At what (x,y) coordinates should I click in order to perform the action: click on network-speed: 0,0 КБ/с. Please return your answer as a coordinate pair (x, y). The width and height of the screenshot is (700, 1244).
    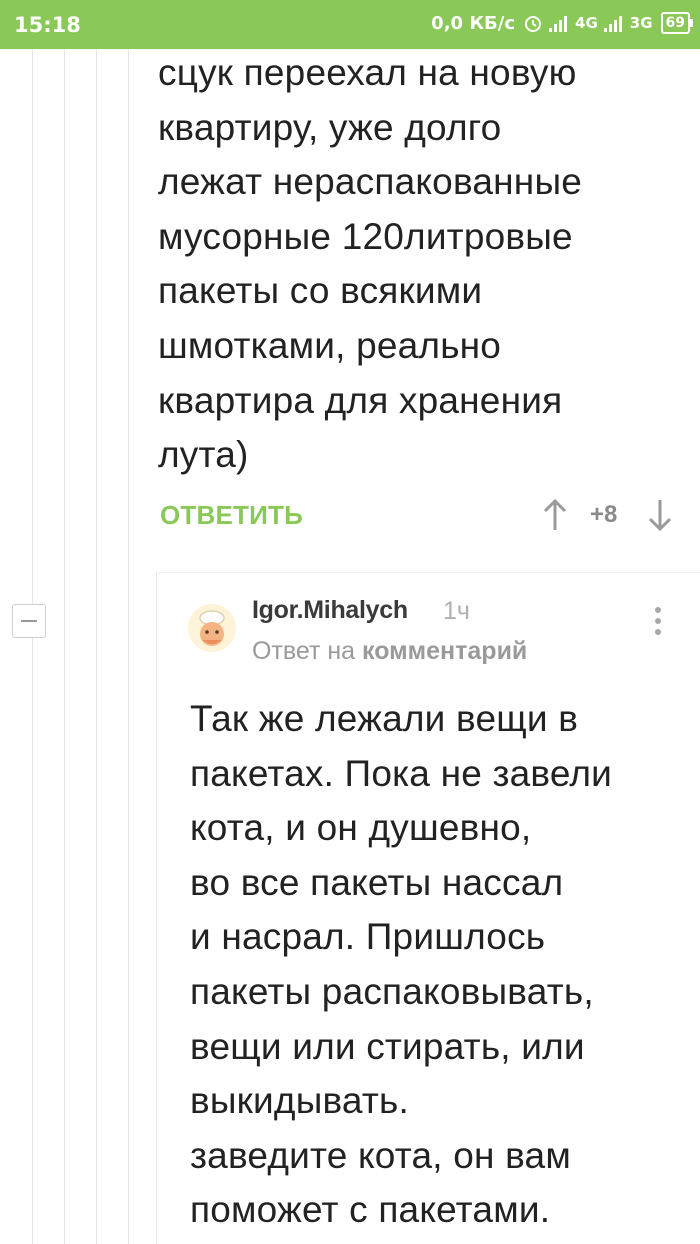
    Looking at the image, I should click on (473, 23).